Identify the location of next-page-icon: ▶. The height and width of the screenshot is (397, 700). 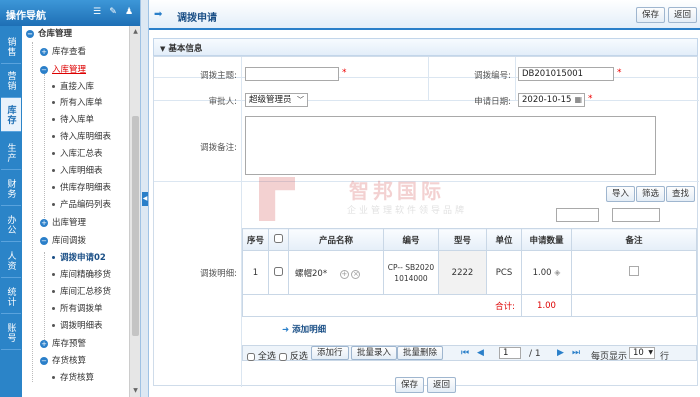
(560, 353).